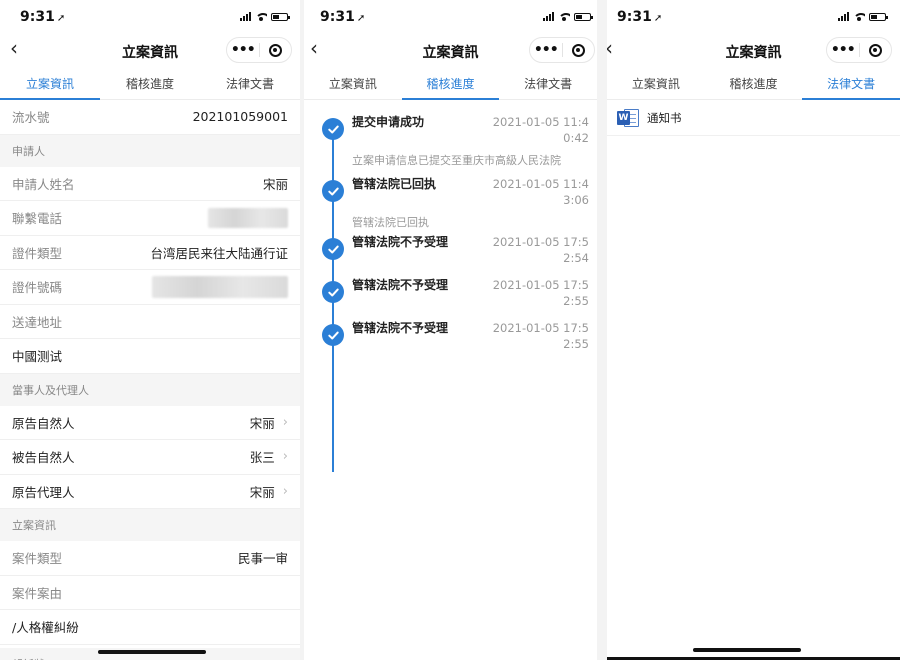 Image resolution: width=900 pixels, height=660 pixels. I want to click on id-number-label: 證件號碼, so click(37, 288).